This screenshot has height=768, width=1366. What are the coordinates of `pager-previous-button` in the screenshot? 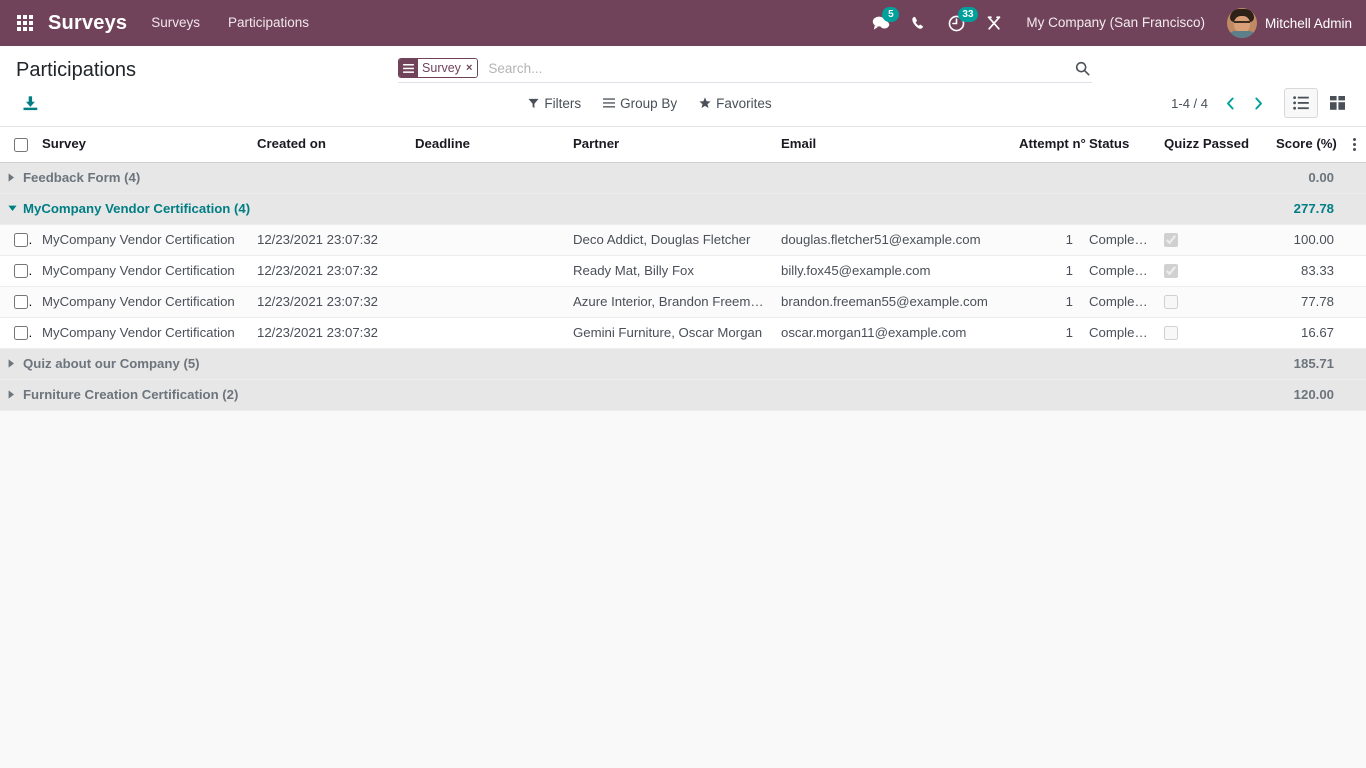 It's located at (1230, 103).